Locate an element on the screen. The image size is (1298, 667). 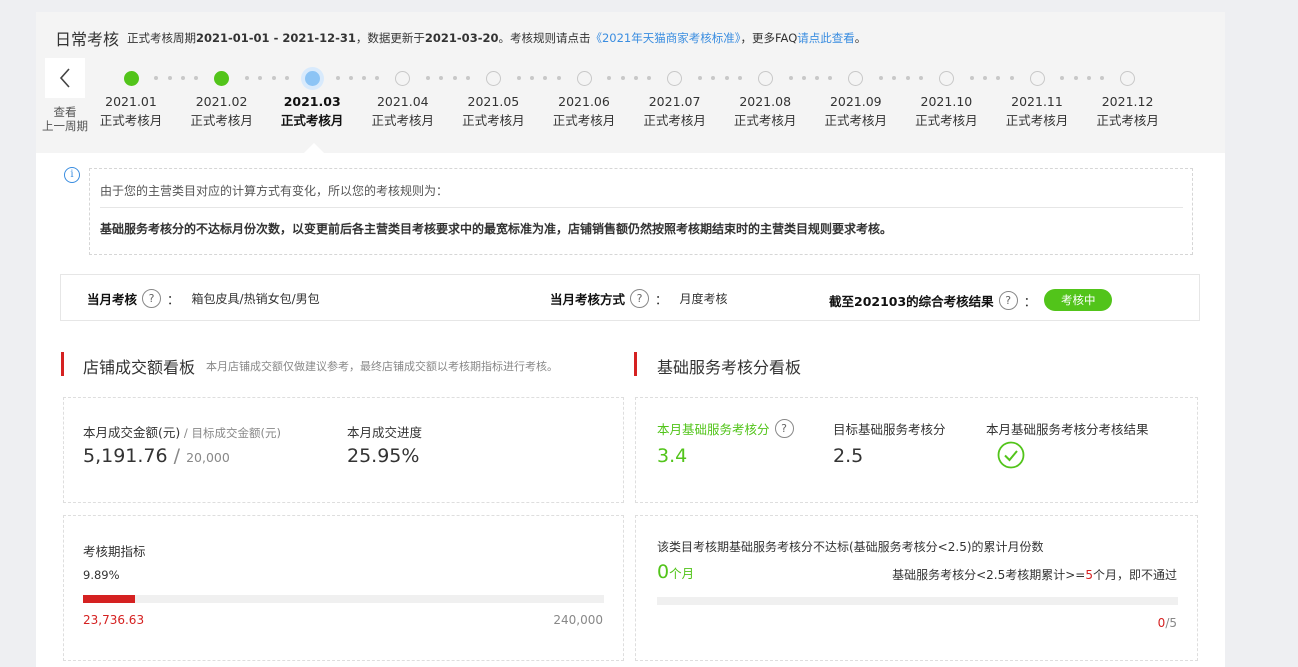
prev-period-button is located at coordinates (65, 78).